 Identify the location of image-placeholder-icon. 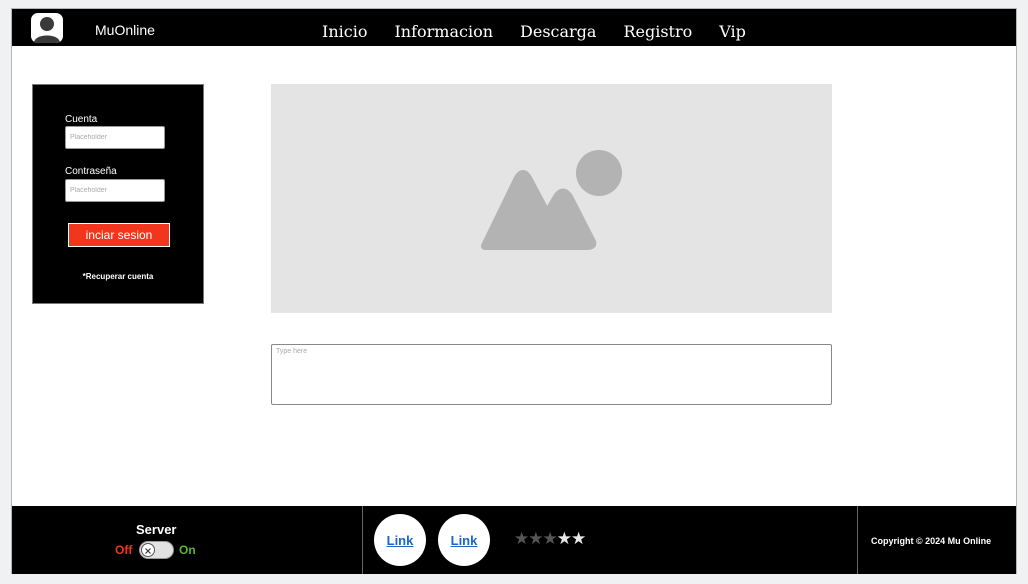
(551, 200).